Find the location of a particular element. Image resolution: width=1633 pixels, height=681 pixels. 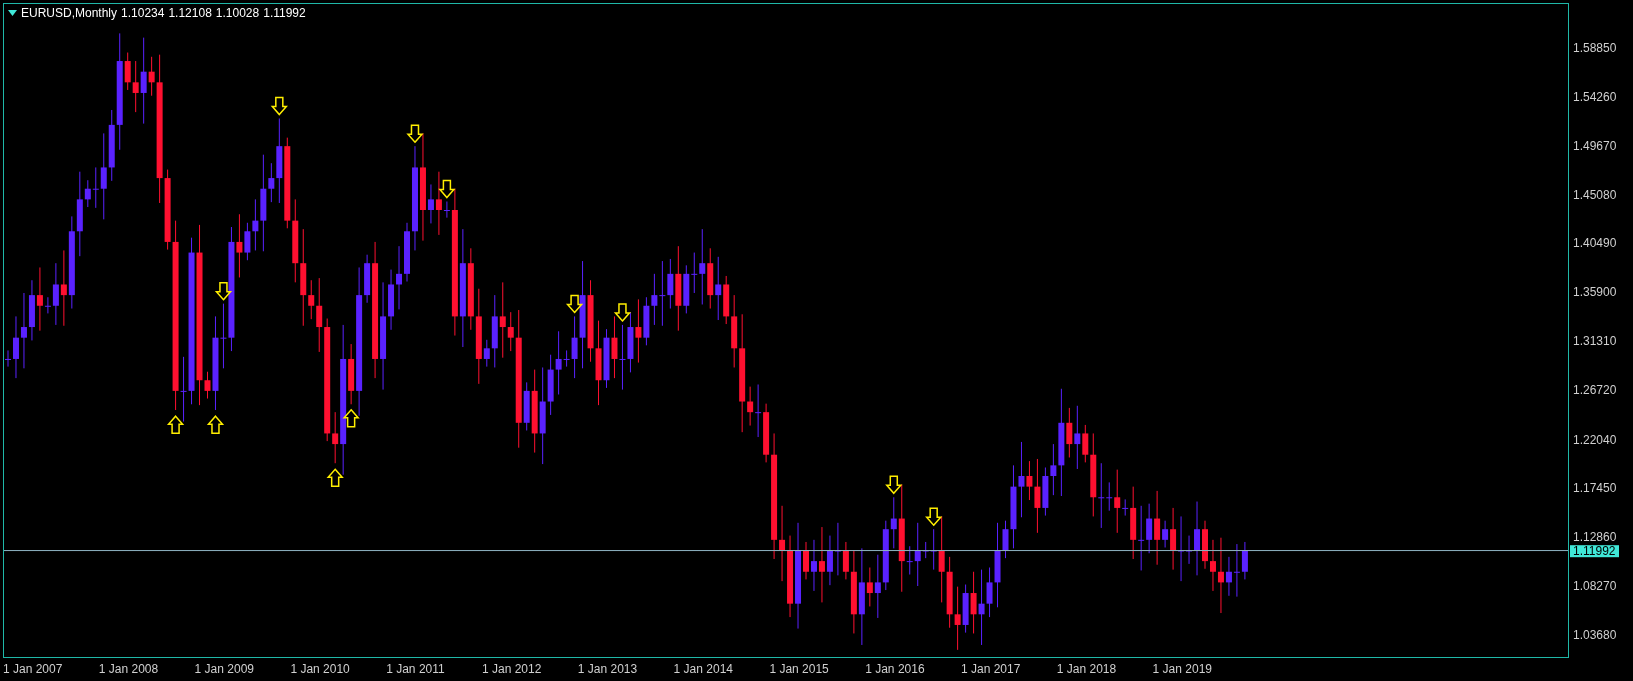

date-label: 1 Jan 2013 is located at coordinates (607, 669).